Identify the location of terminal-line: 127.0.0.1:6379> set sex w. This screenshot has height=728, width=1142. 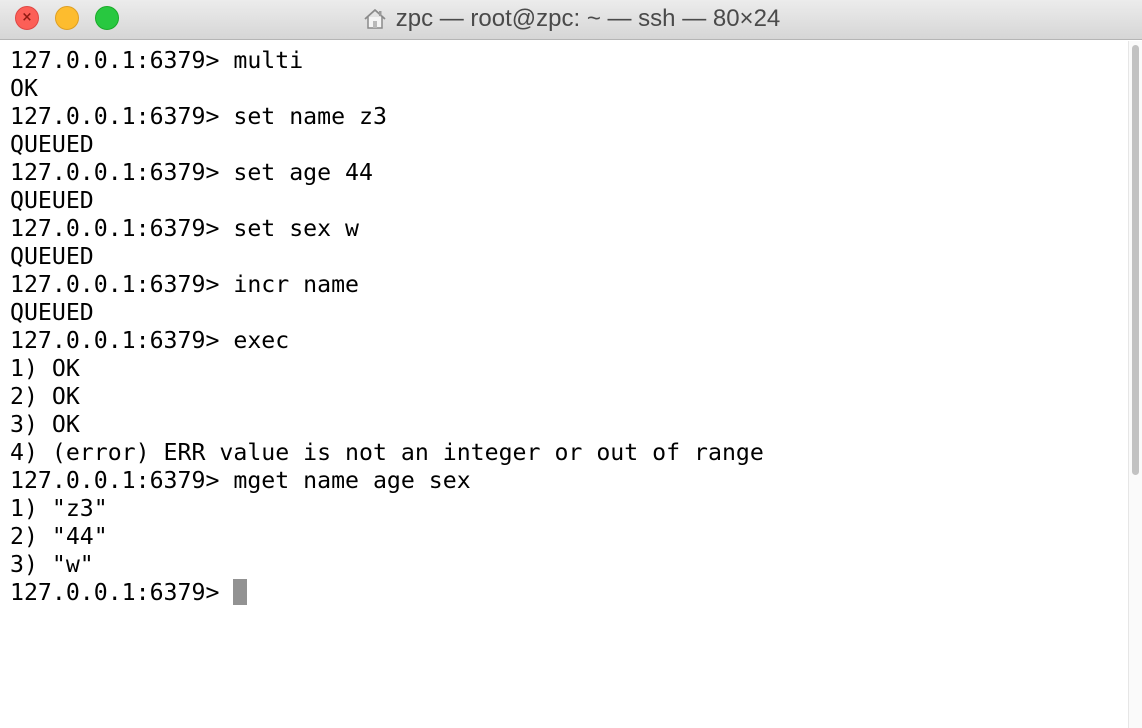
(185, 228).